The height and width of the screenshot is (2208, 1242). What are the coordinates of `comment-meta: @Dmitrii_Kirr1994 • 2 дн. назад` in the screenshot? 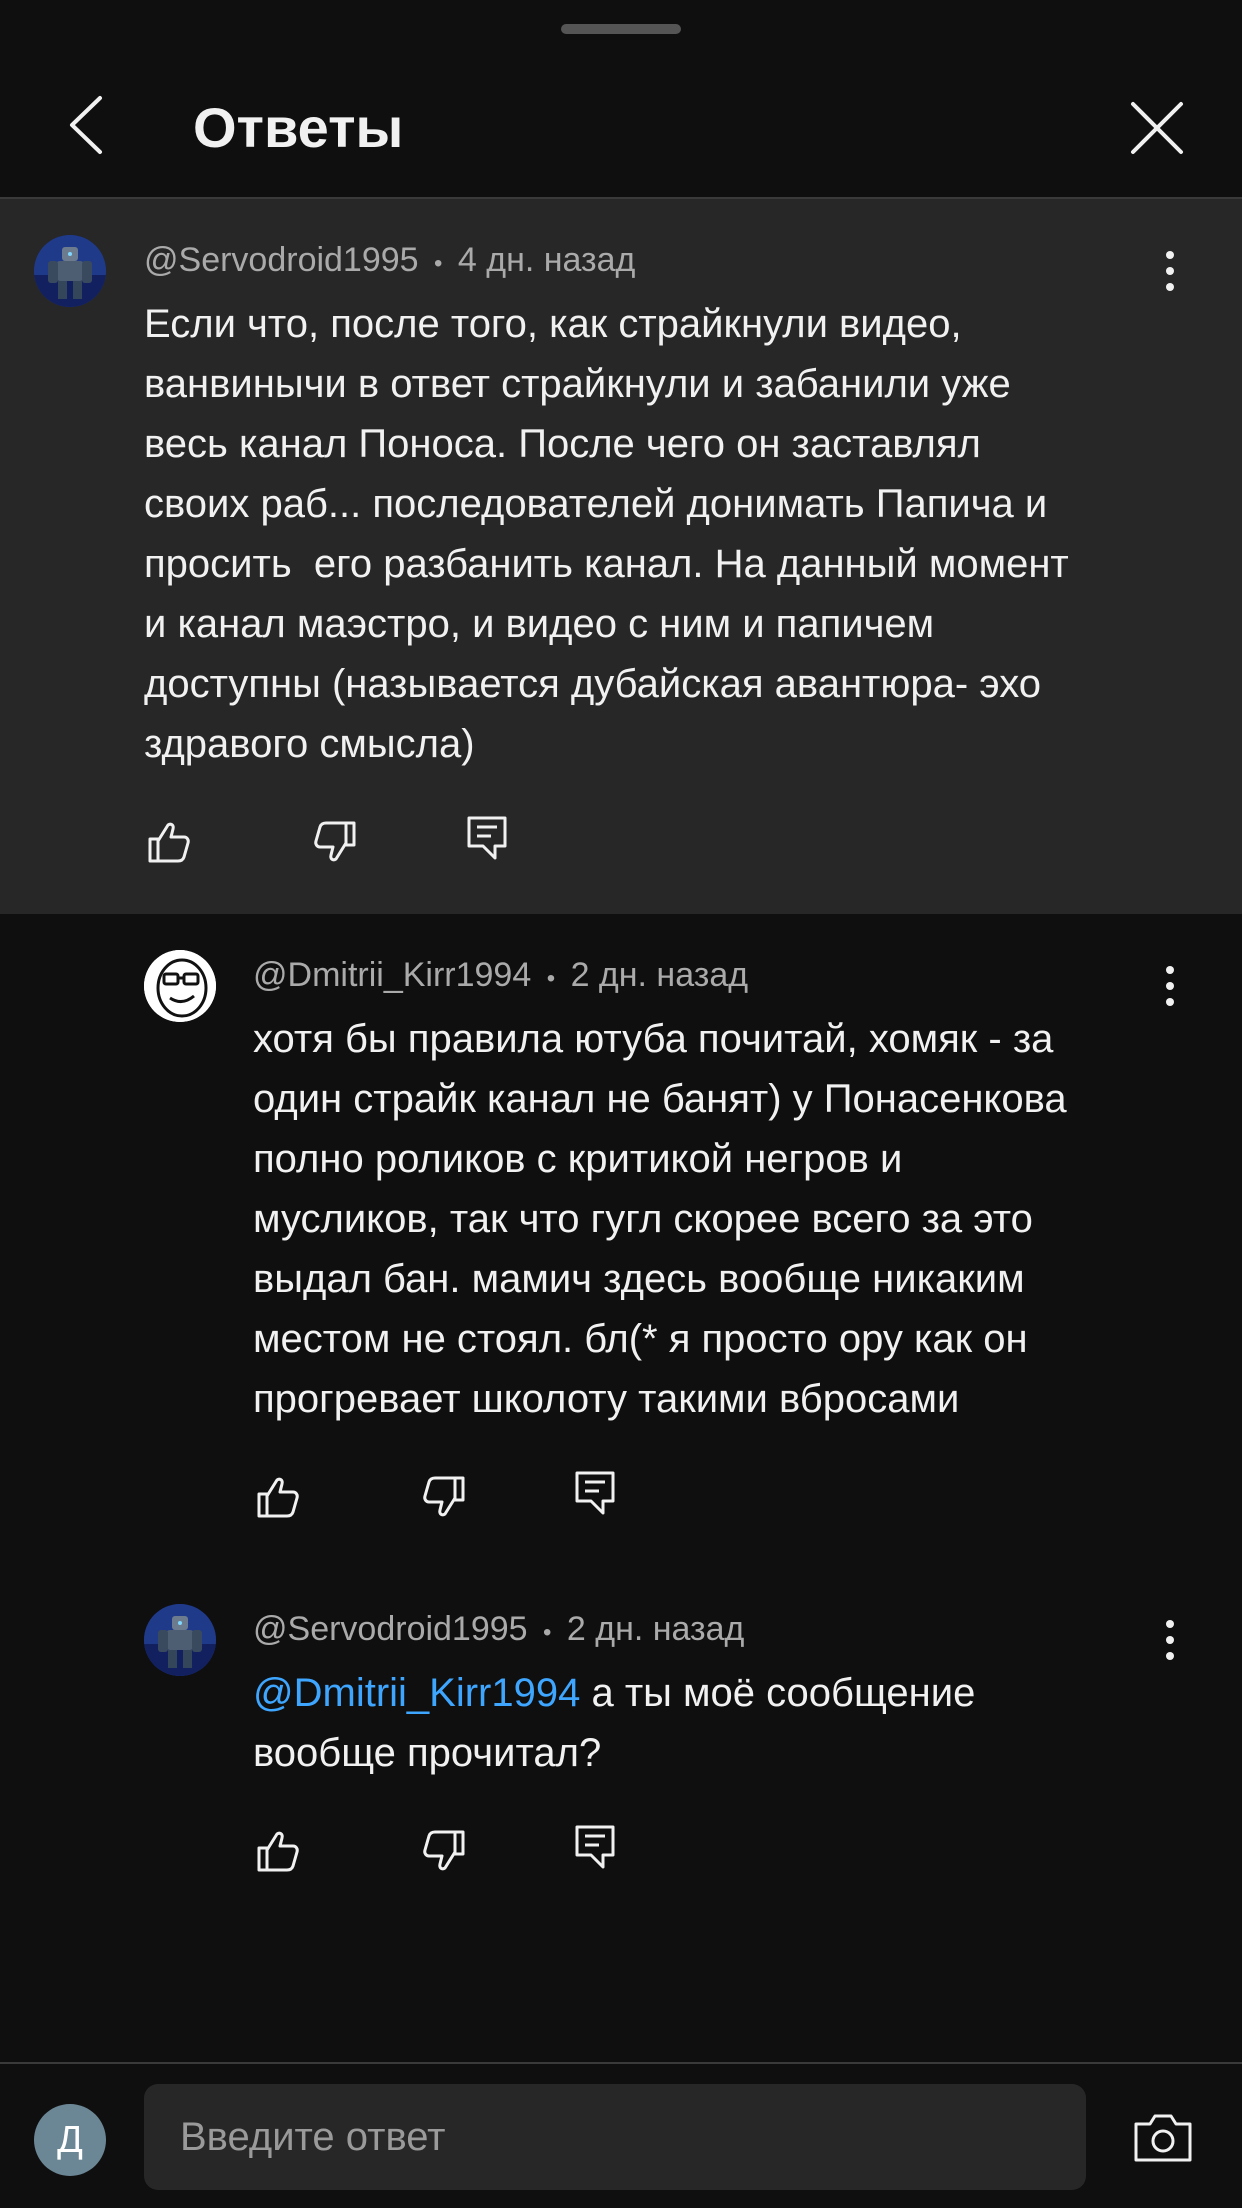 It's located at (500, 975).